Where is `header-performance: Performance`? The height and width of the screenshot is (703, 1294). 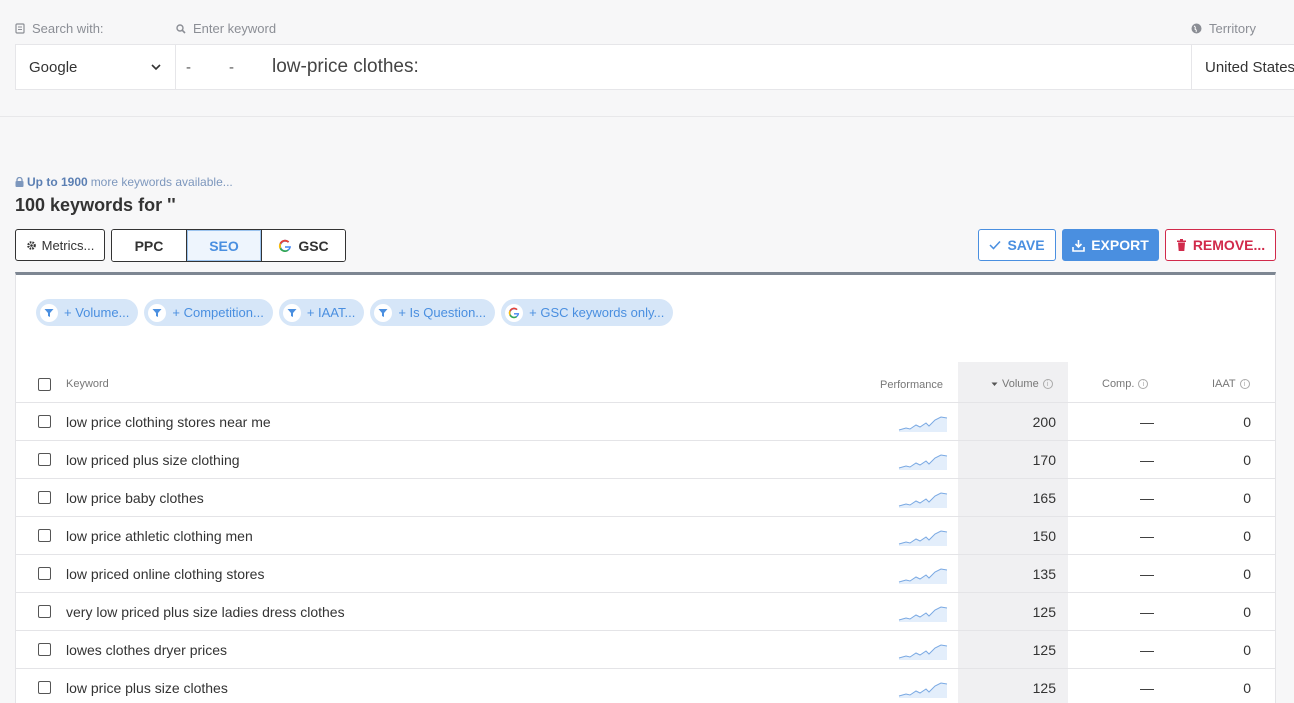
header-performance: Performance is located at coordinates (911, 385).